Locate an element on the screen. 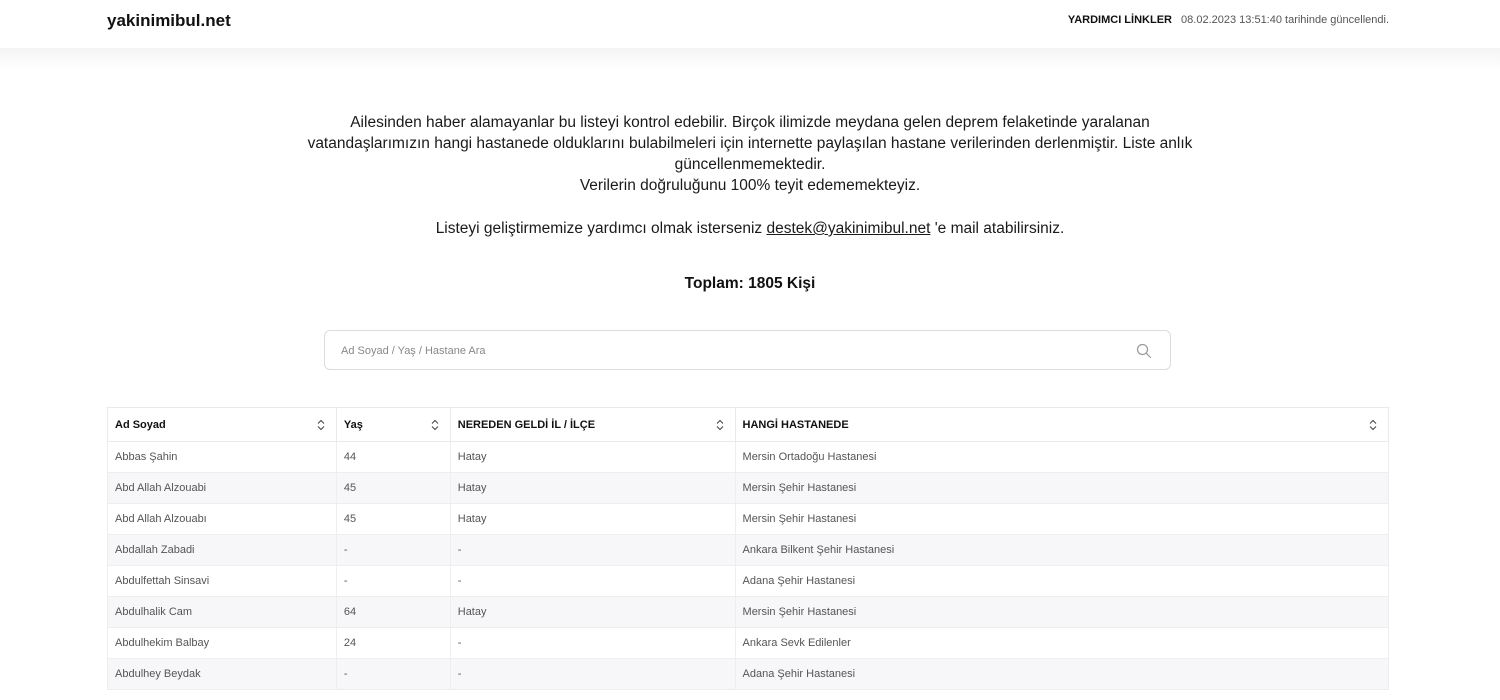 The width and height of the screenshot is (1500, 700). column-header-nereden: NEREDEN GELDİ İL / İLÇE is located at coordinates (592, 424).